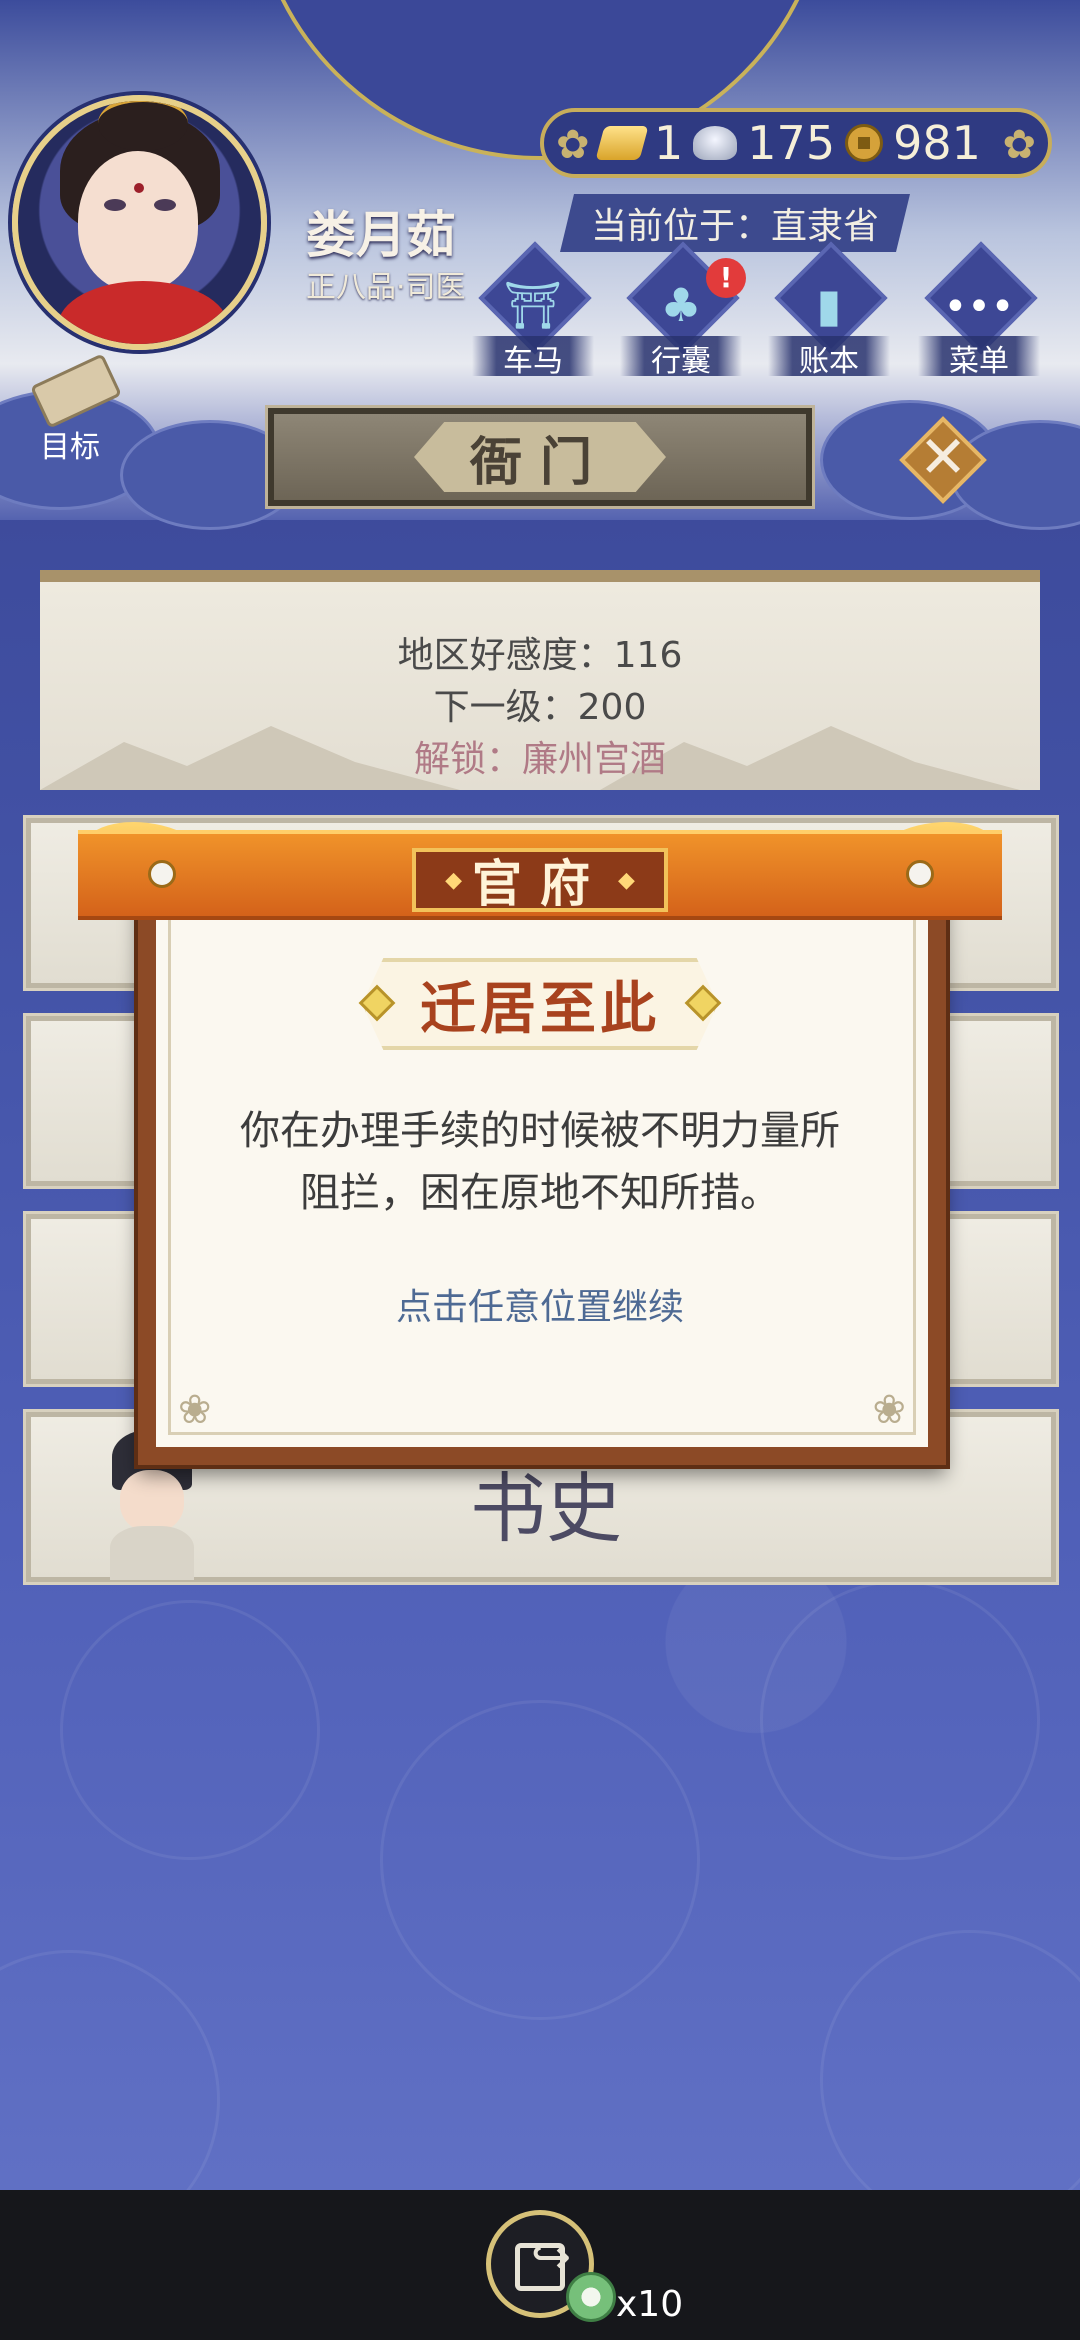 The width and height of the screenshot is (1080, 2340). I want to click on jade-reward-icon, so click(591, 2297).